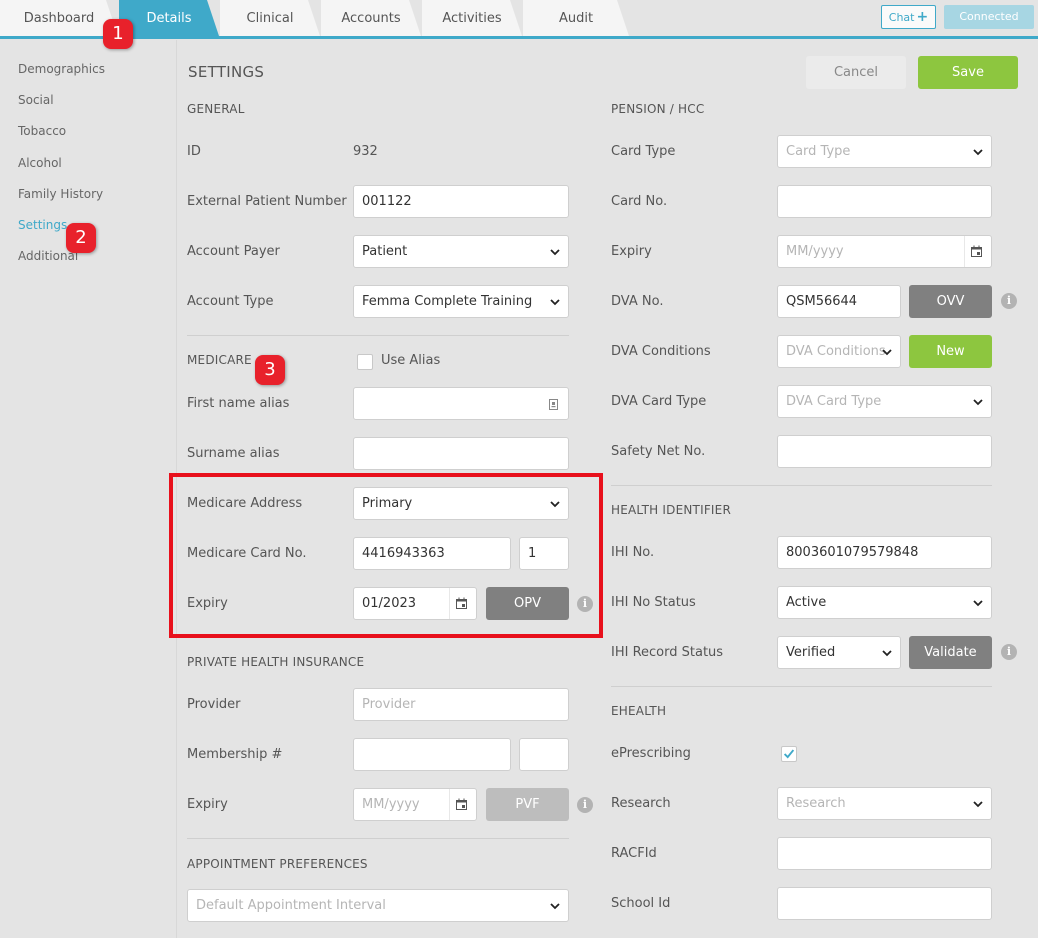 This screenshot has height=938, width=1038. I want to click on pension-expiry-input: MM/yyyy, so click(884, 251).